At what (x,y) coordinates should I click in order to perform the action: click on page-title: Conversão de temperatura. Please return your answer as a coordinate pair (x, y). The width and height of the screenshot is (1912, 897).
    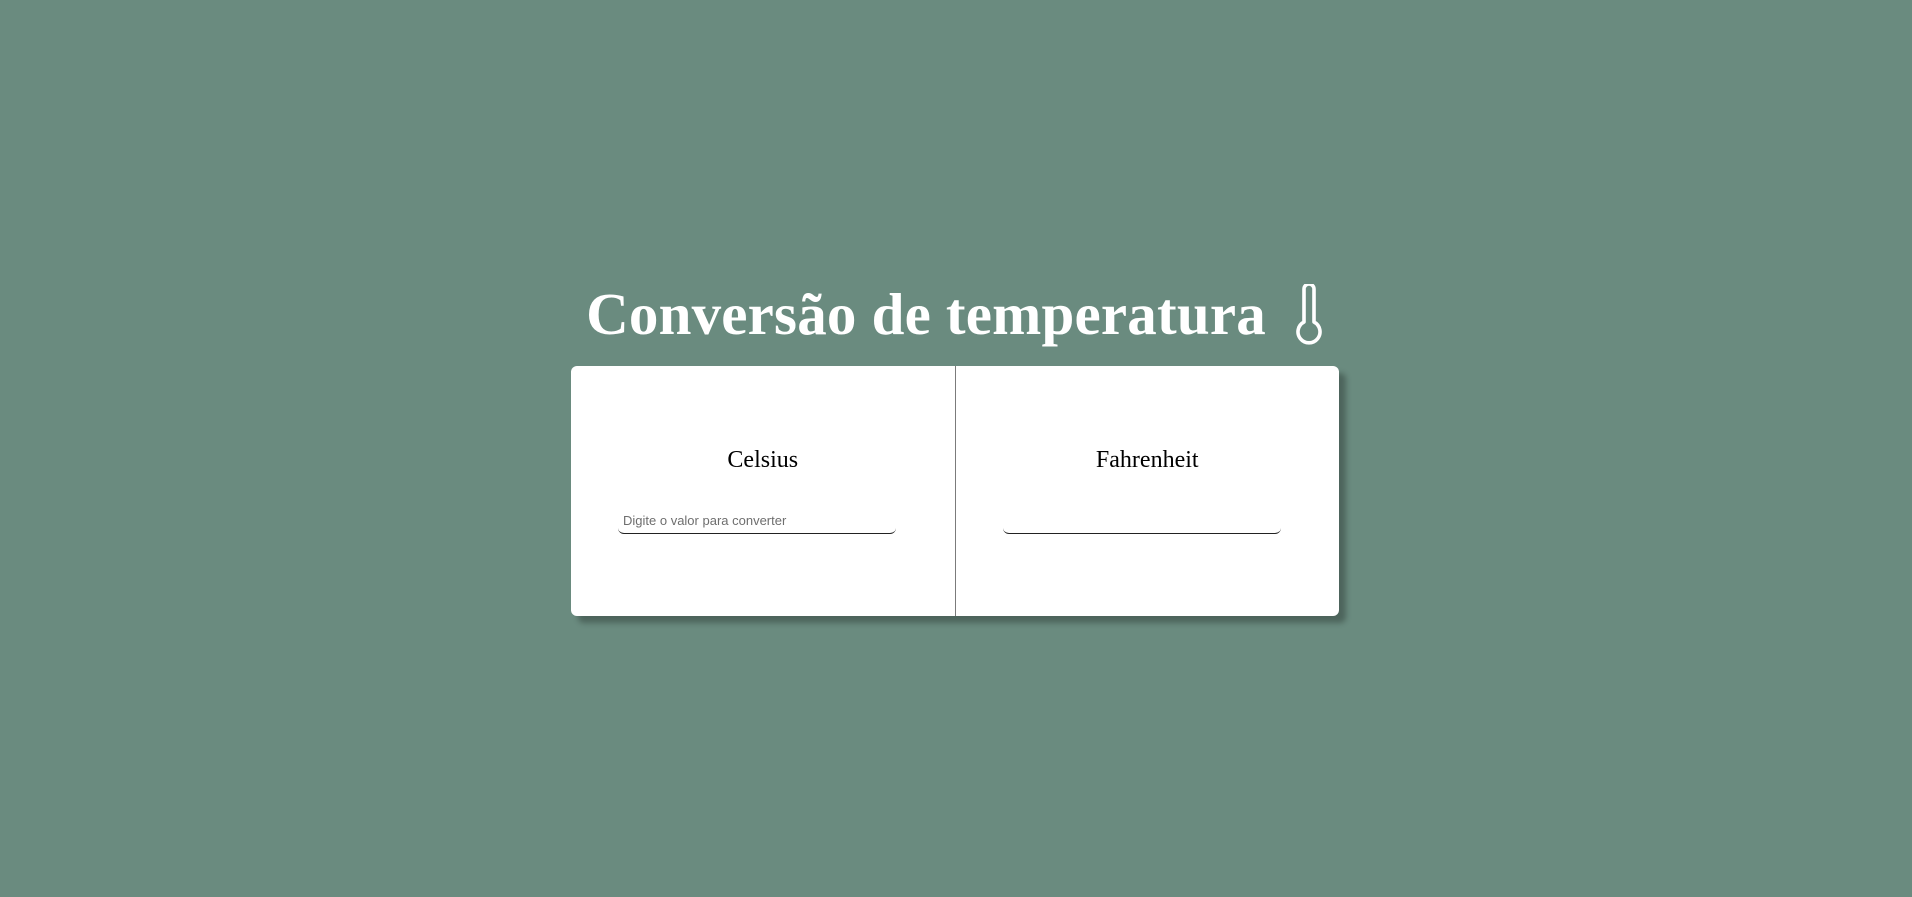
    Looking at the image, I should click on (926, 314).